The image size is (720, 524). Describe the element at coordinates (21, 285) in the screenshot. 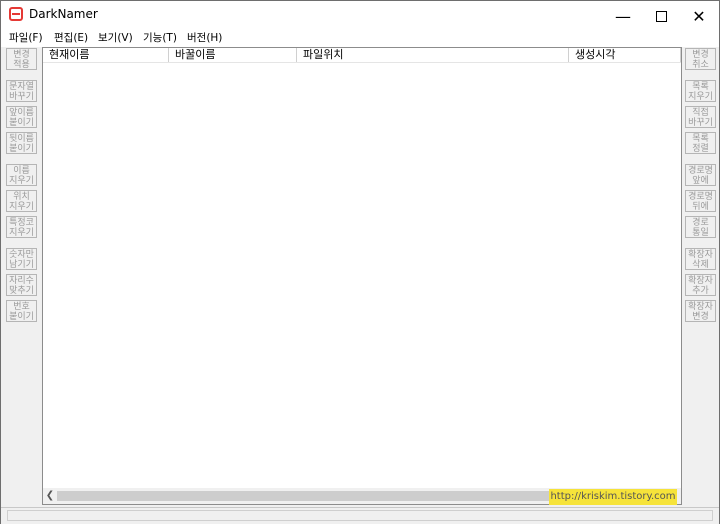

I see `pad-digits-button: 자리수 맞추기` at that location.